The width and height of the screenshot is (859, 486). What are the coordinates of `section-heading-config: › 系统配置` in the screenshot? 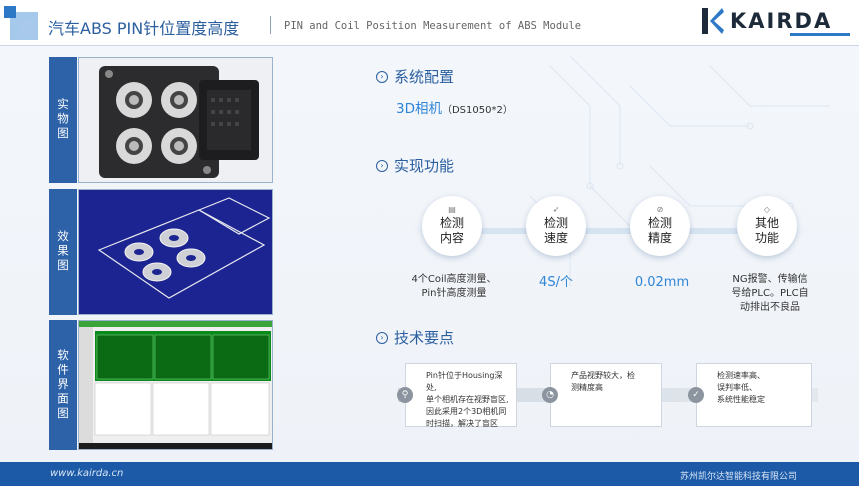 It's located at (415, 76).